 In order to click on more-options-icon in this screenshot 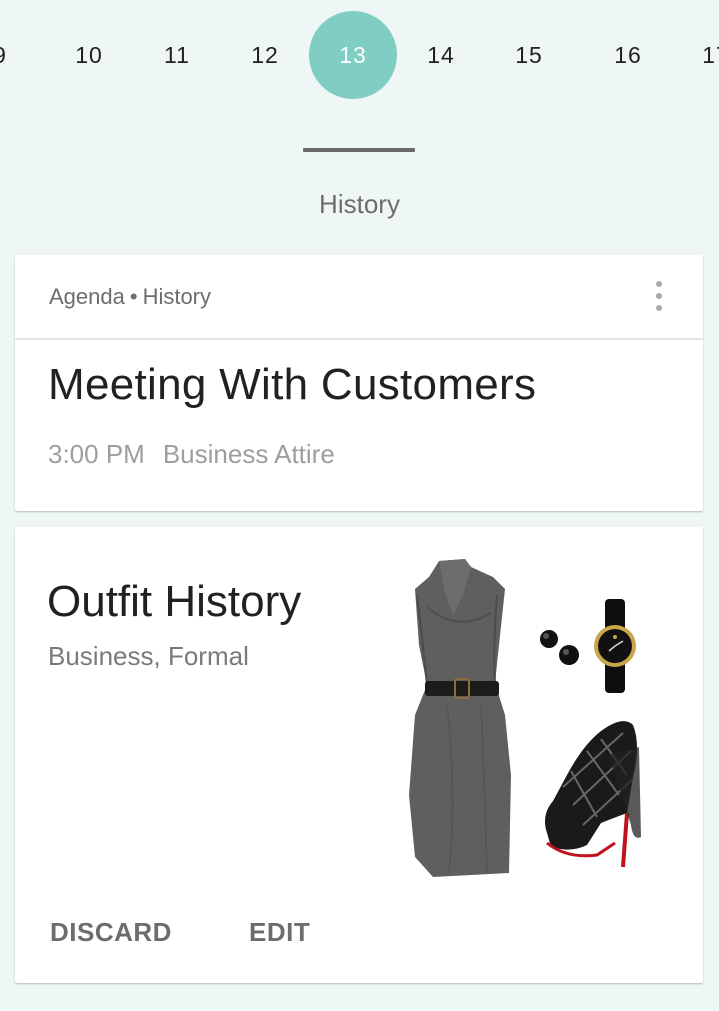, I will do `click(659, 296)`.